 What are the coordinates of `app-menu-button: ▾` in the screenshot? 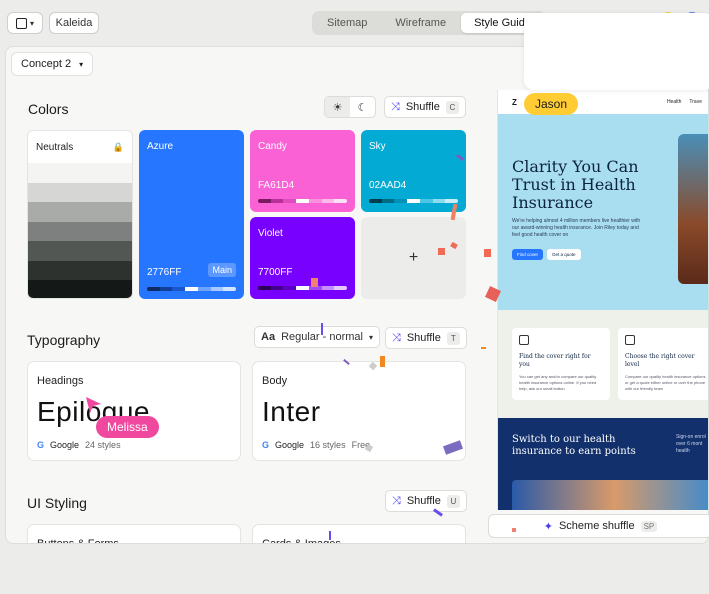 It's located at (25, 23).